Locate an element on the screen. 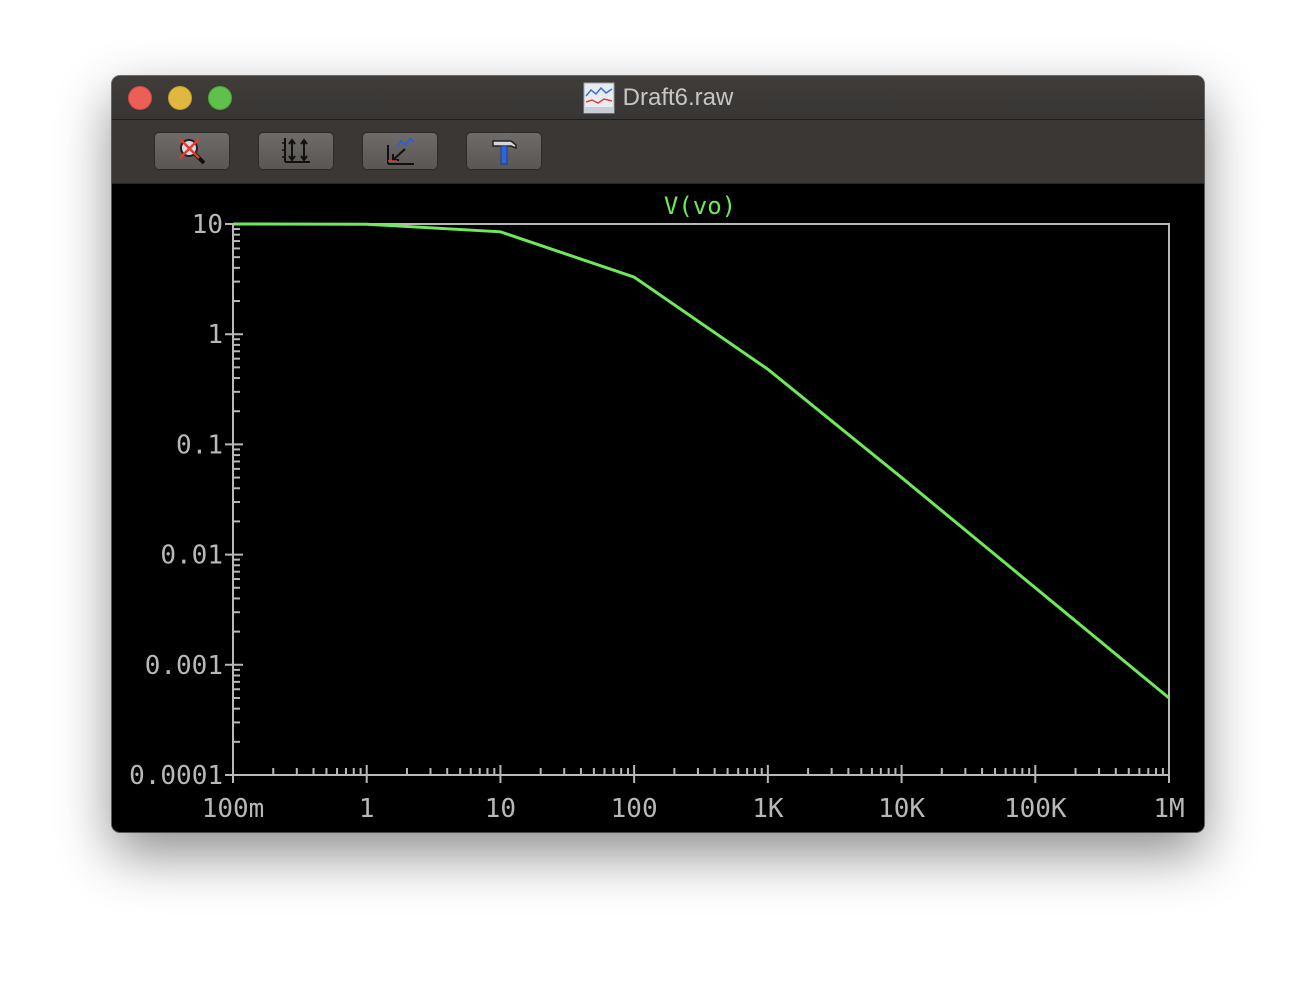 The width and height of the screenshot is (1316, 982). zoom-fit-button is located at coordinates (400, 151).